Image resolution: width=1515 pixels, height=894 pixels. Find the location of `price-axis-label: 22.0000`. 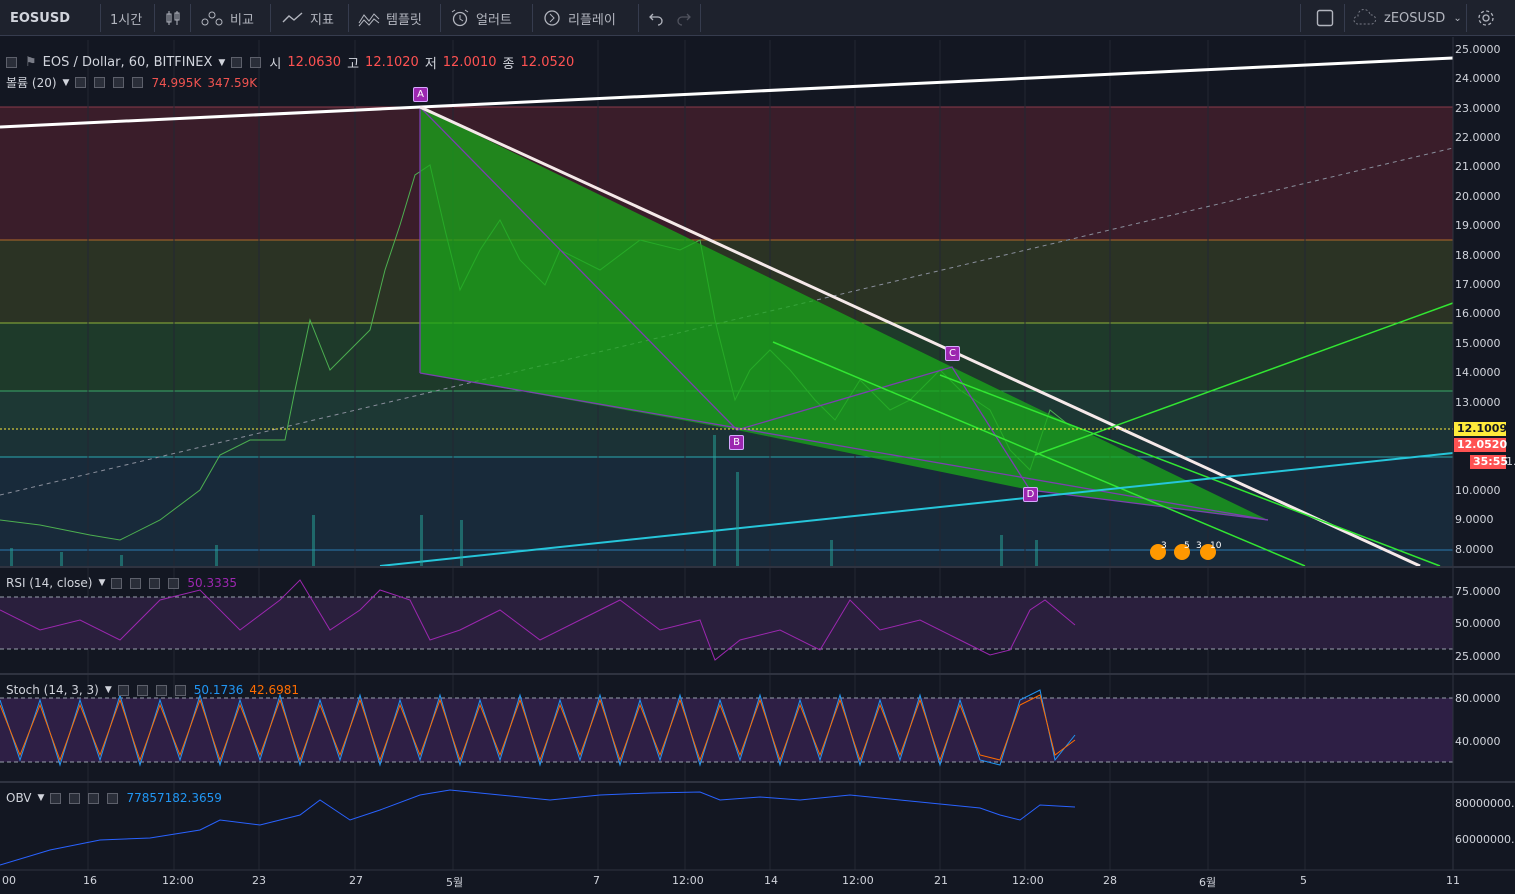

price-axis-label: 22.0000 is located at coordinates (1478, 137).